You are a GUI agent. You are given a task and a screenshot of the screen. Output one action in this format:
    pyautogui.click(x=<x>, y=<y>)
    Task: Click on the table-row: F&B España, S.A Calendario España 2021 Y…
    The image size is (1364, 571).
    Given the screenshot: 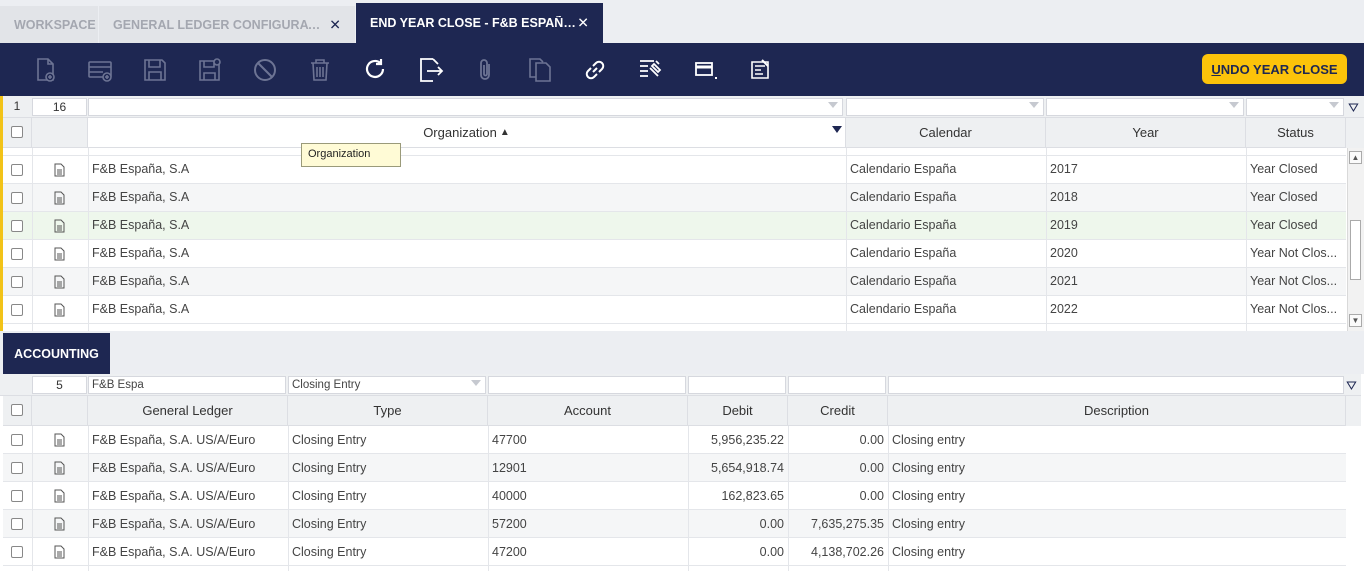 What is the action you would take?
    pyautogui.click(x=674, y=282)
    